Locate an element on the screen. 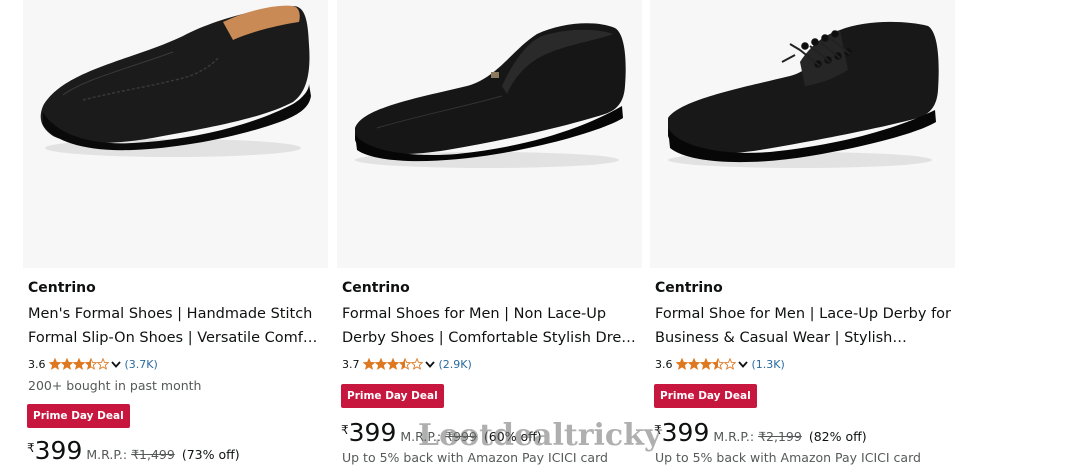 The height and width of the screenshot is (469, 1080). review-count-link: (2.9K) is located at coordinates (455, 364).